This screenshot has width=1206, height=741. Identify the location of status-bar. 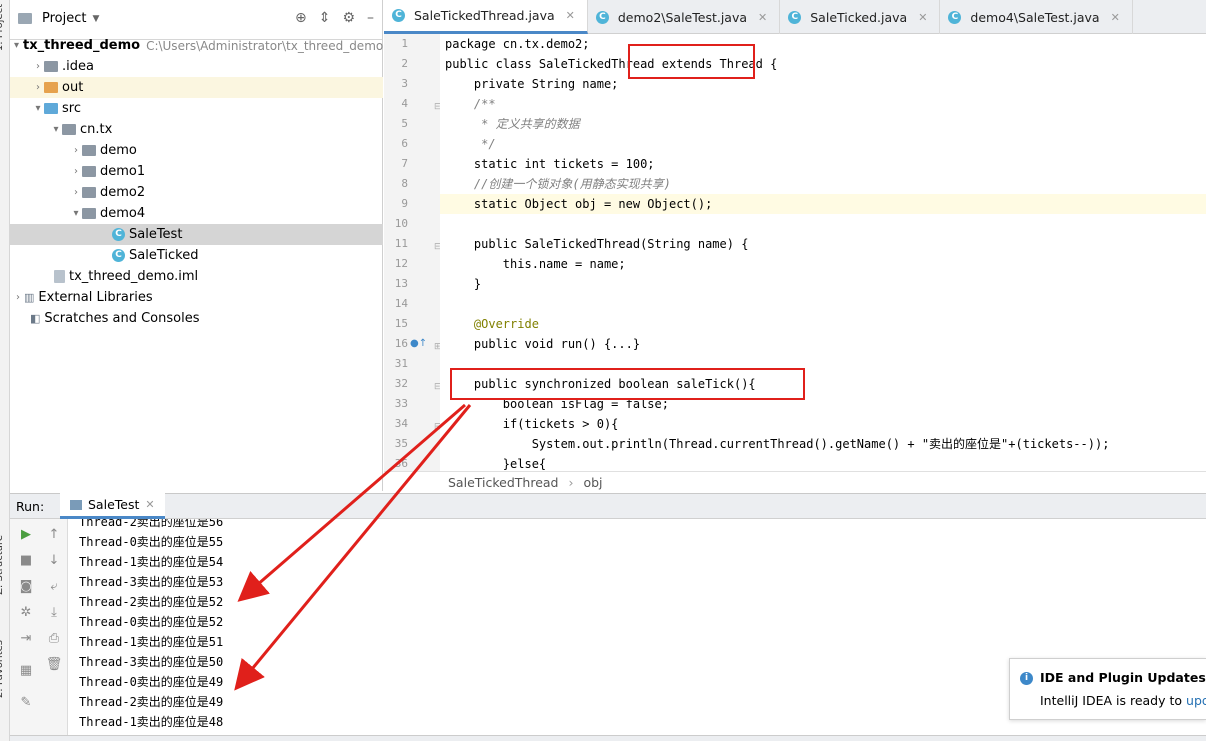
(608, 738).